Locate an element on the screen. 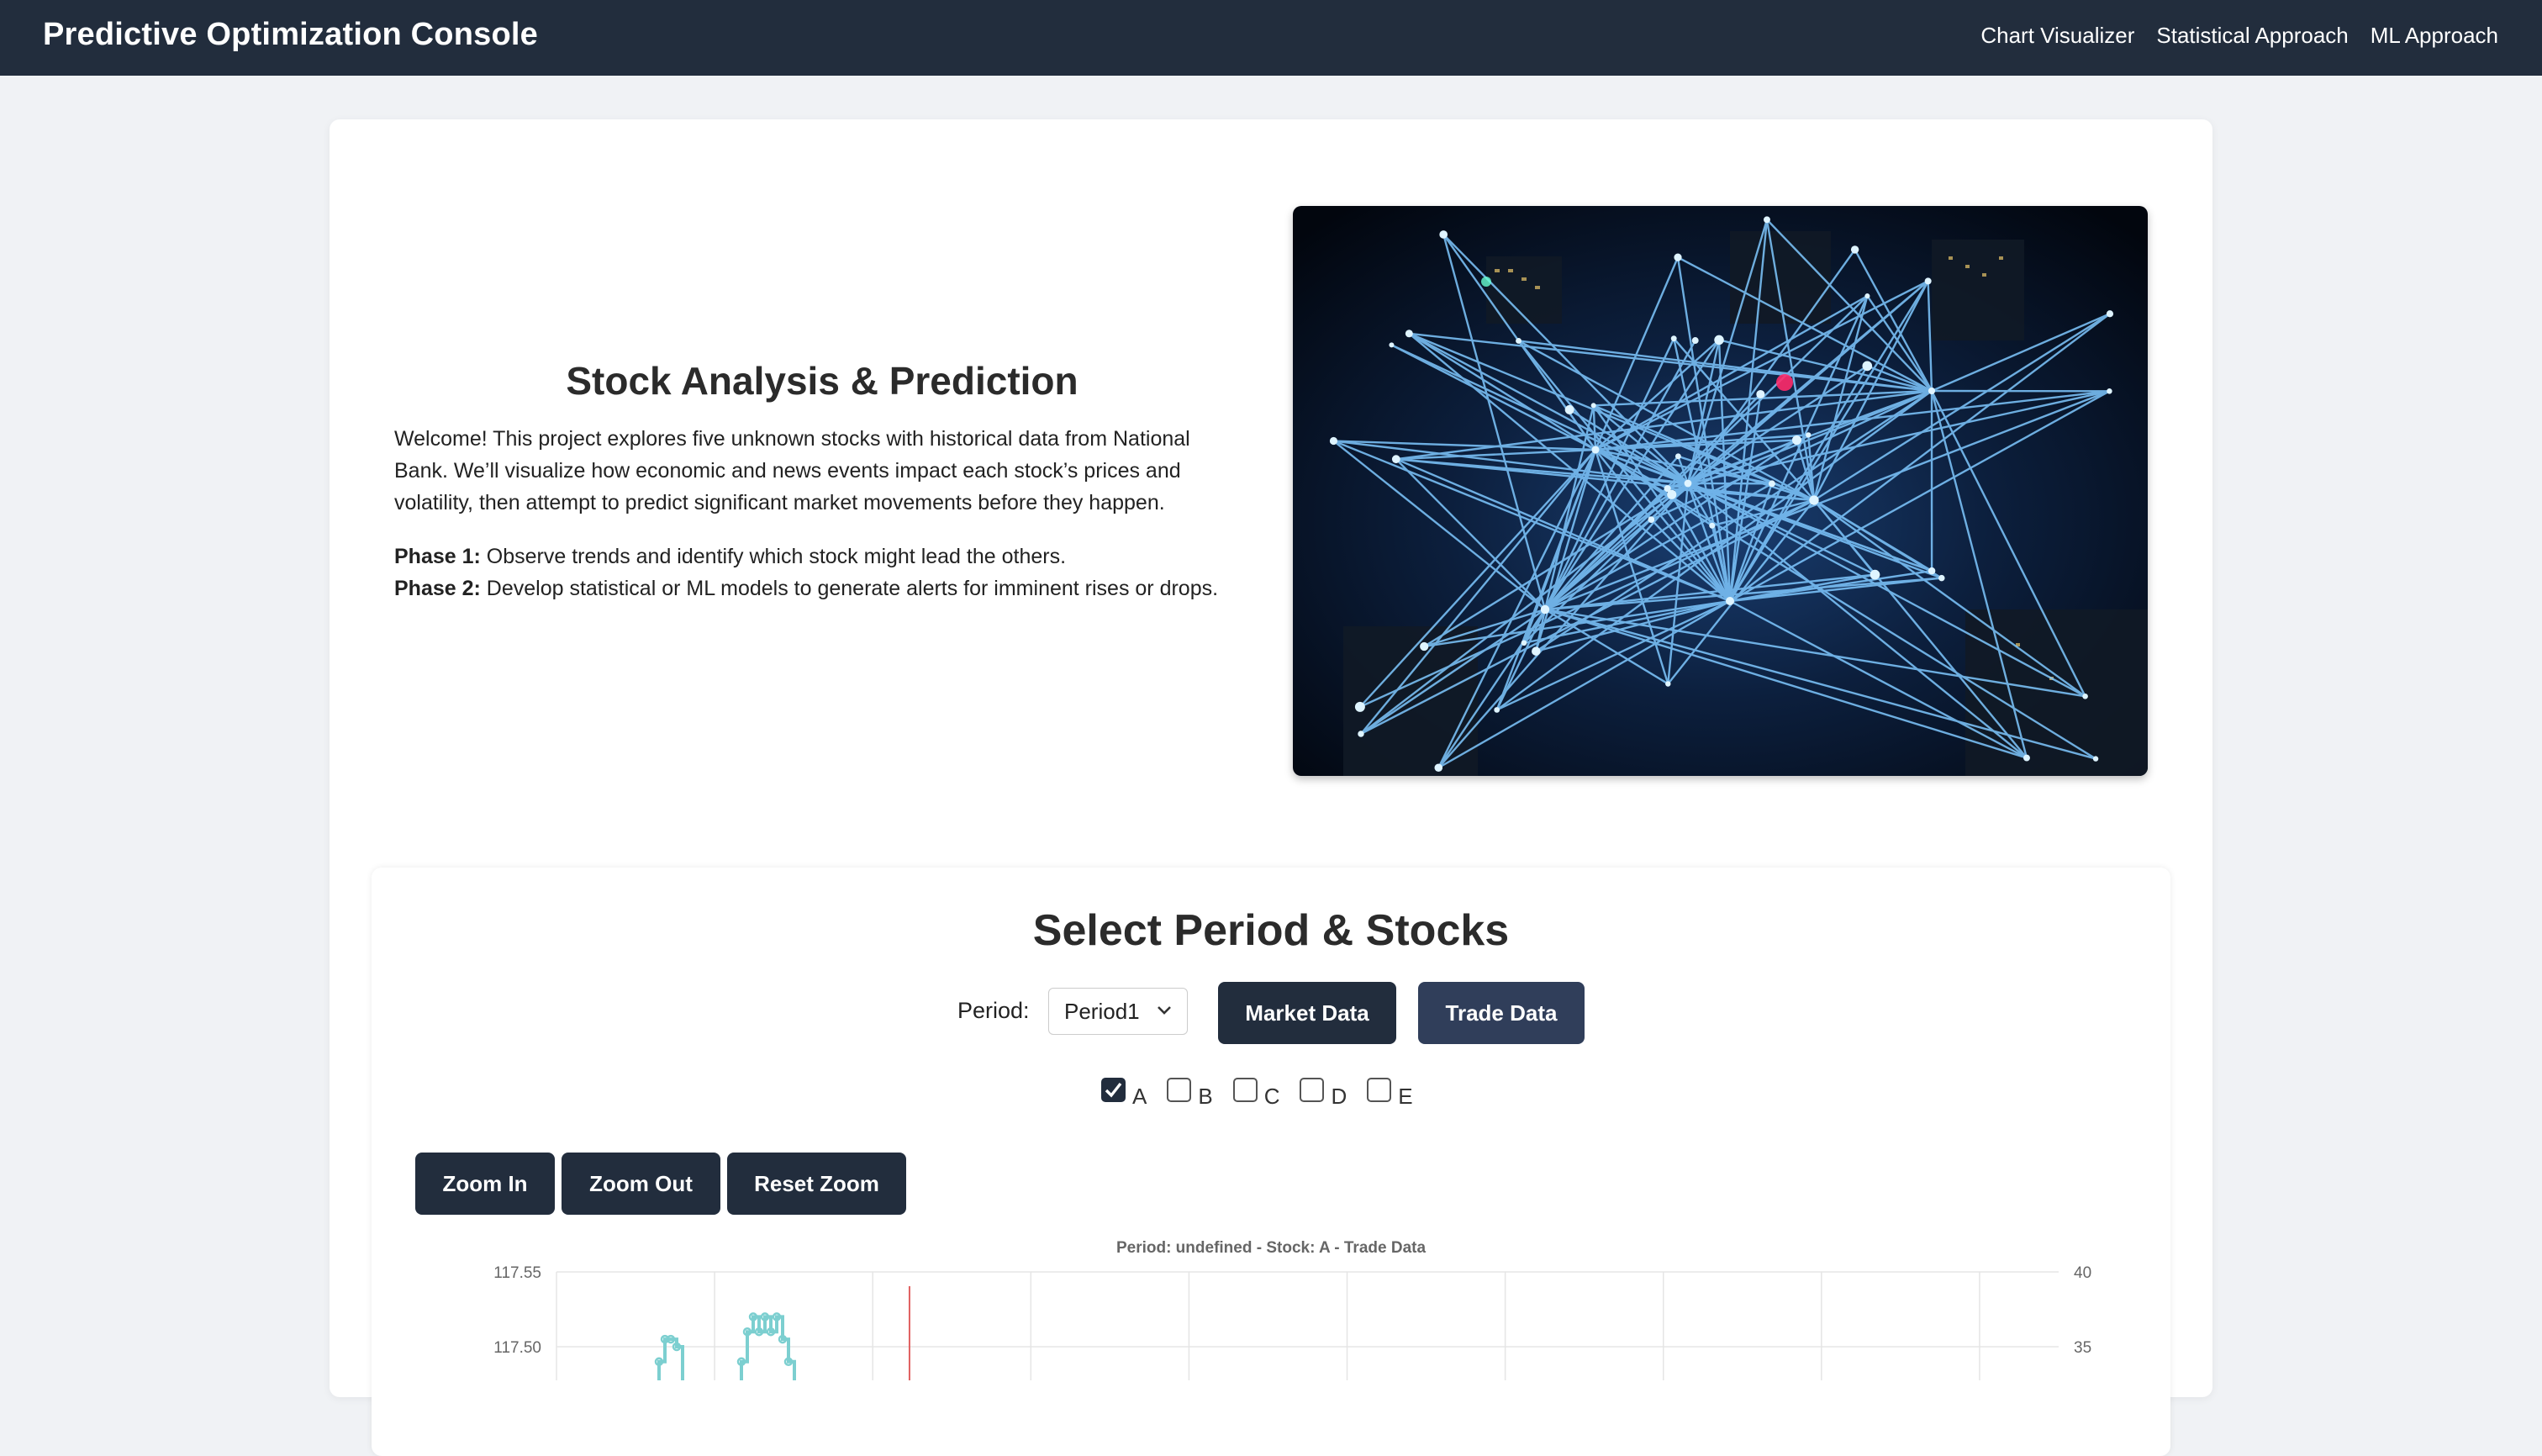  y-right-tick-label: 40 is located at coordinates (2082, 1273).